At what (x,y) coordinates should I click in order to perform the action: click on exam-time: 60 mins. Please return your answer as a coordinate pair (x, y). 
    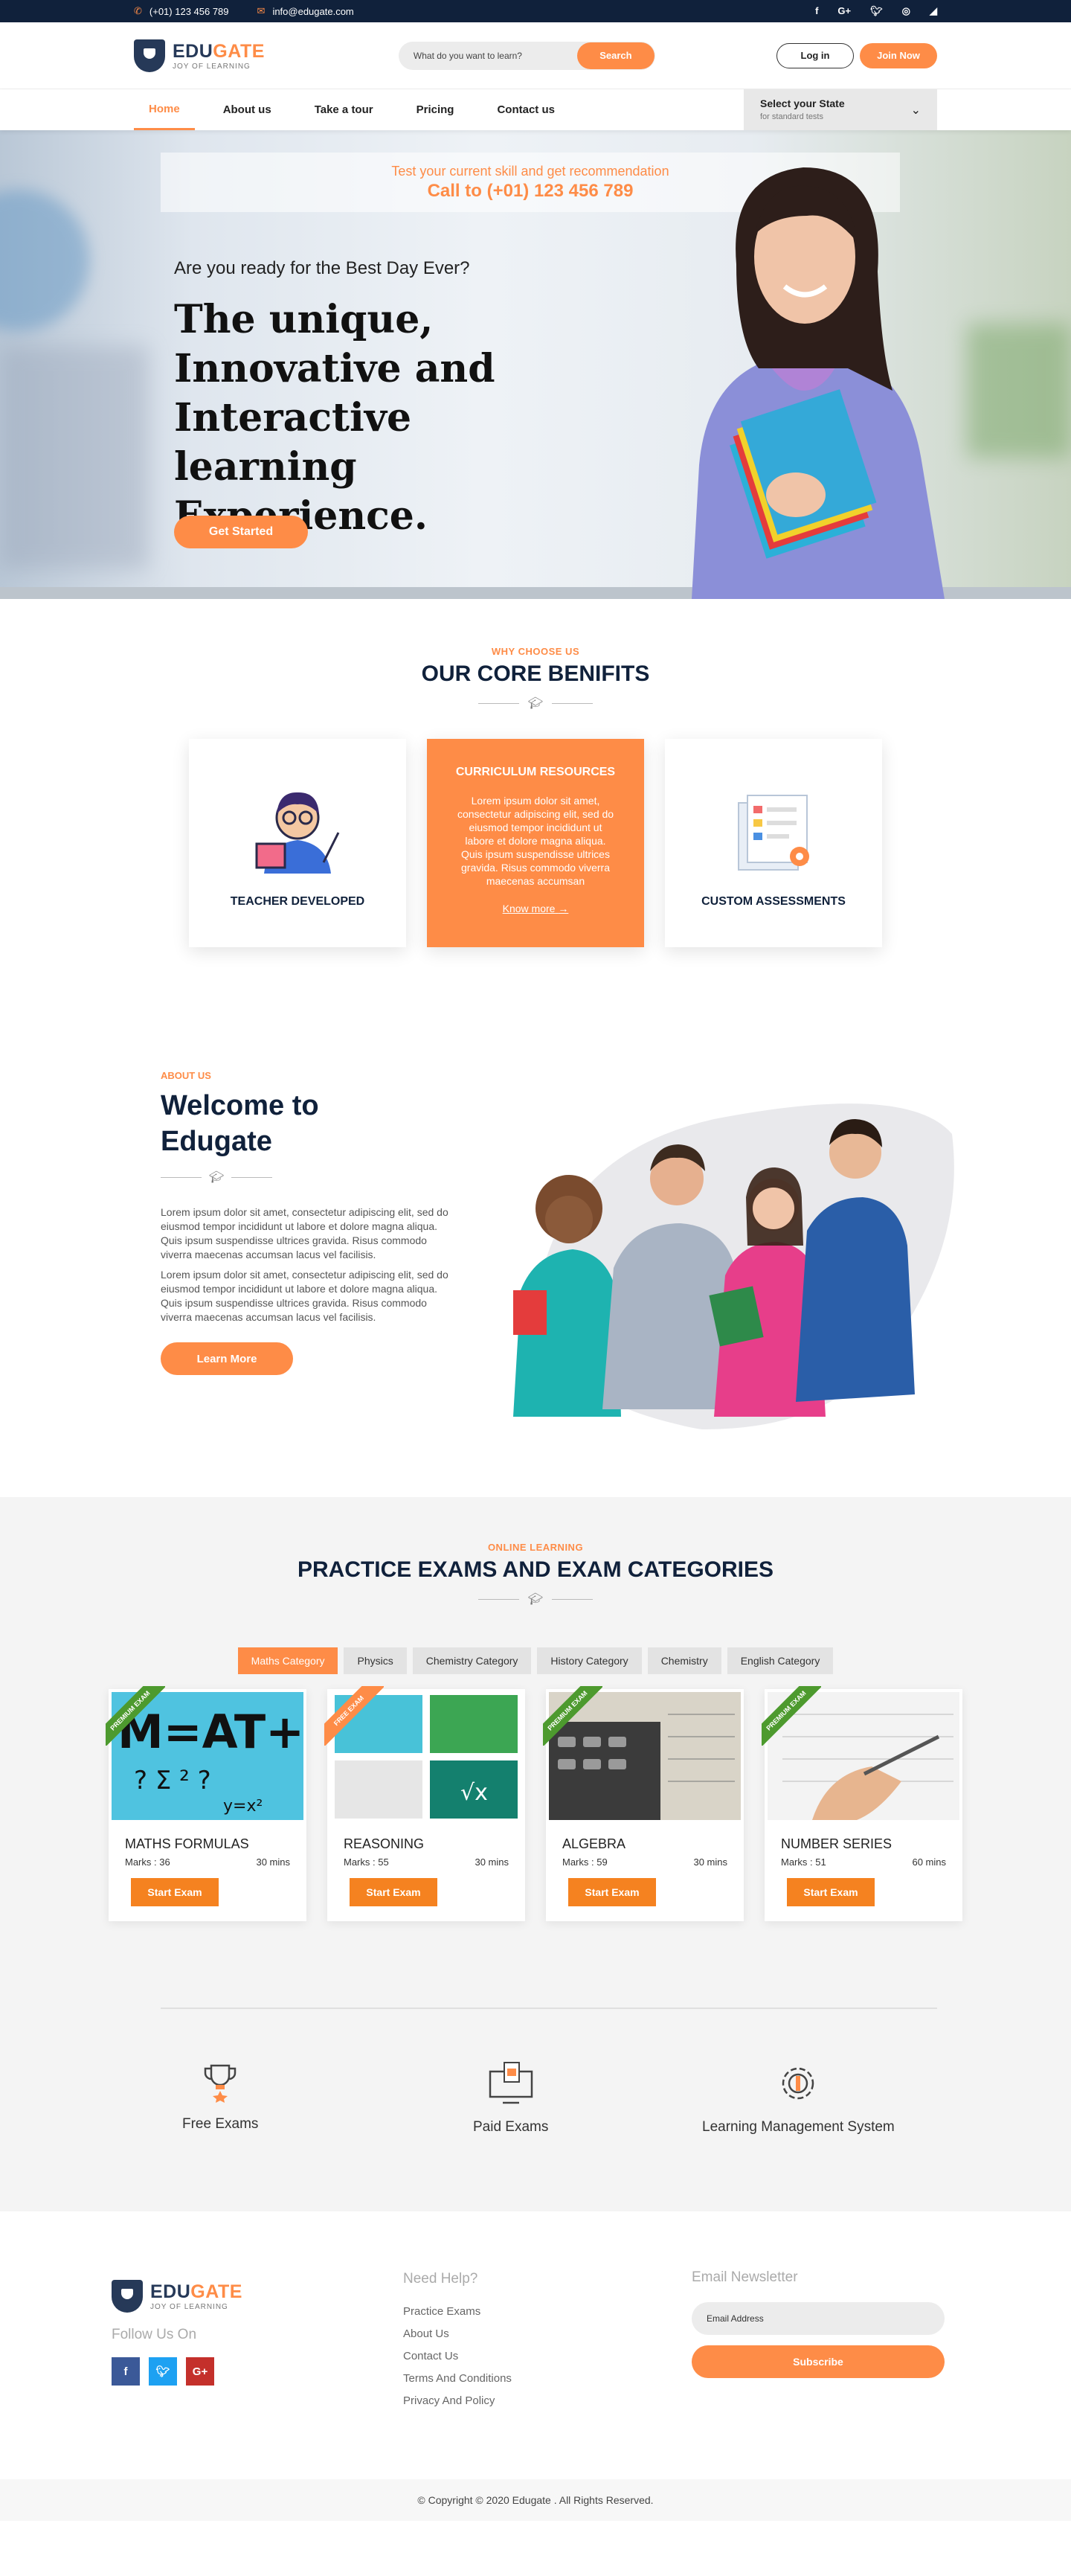
    Looking at the image, I should click on (929, 1862).